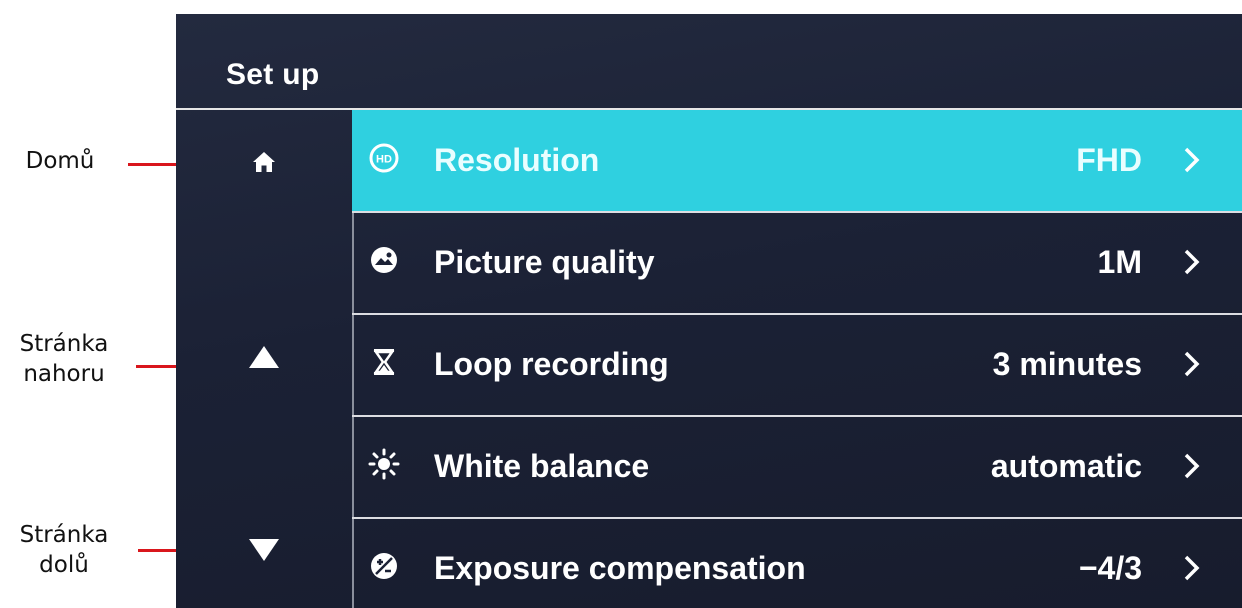  Describe the element at coordinates (797, 365) in the screenshot. I see `menu-item-loop-recording: Loop recording 3 minutes` at that location.